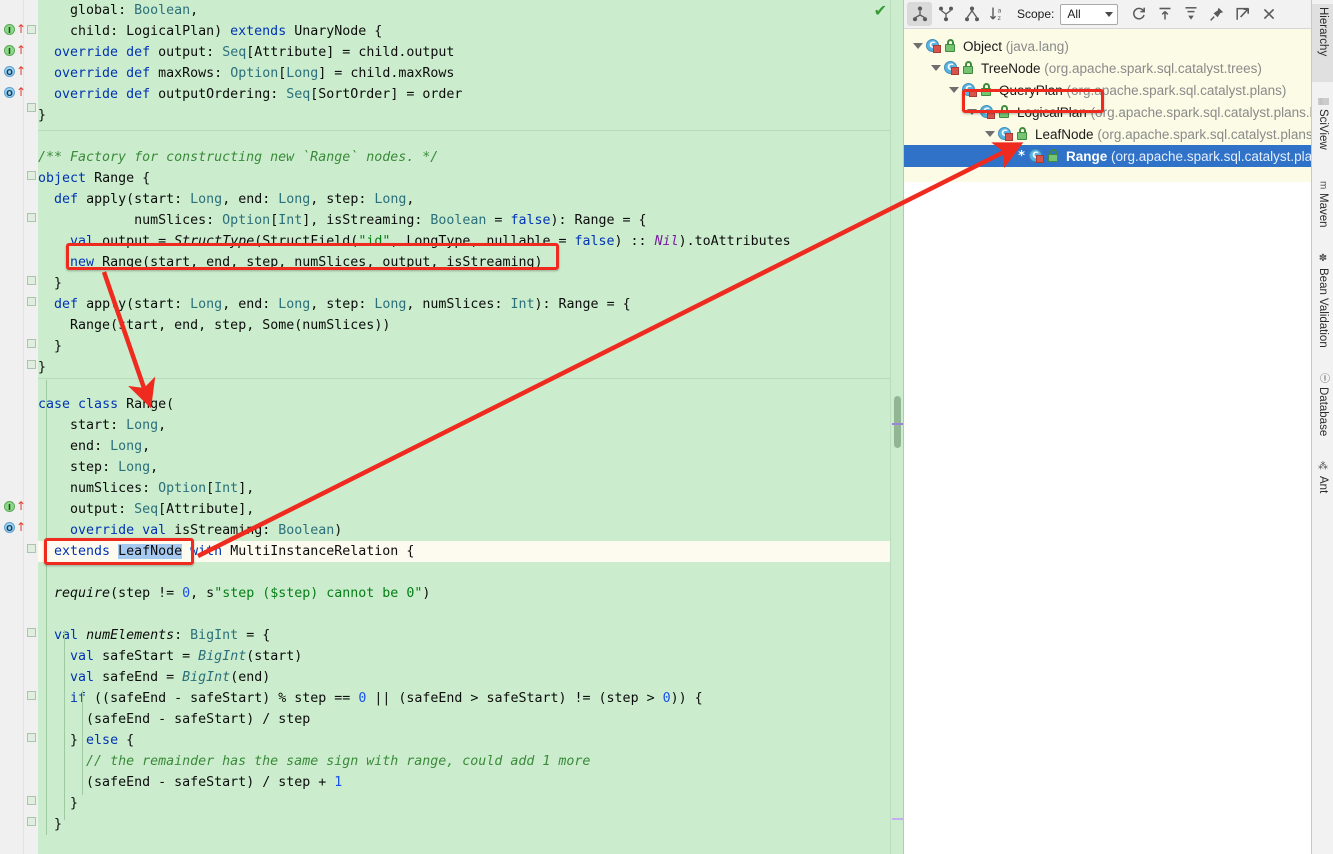 This screenshot has width=1333, height=854. I want to click on code-line: Range(start, end, step, Some(numSlices)), so click(214, 325).